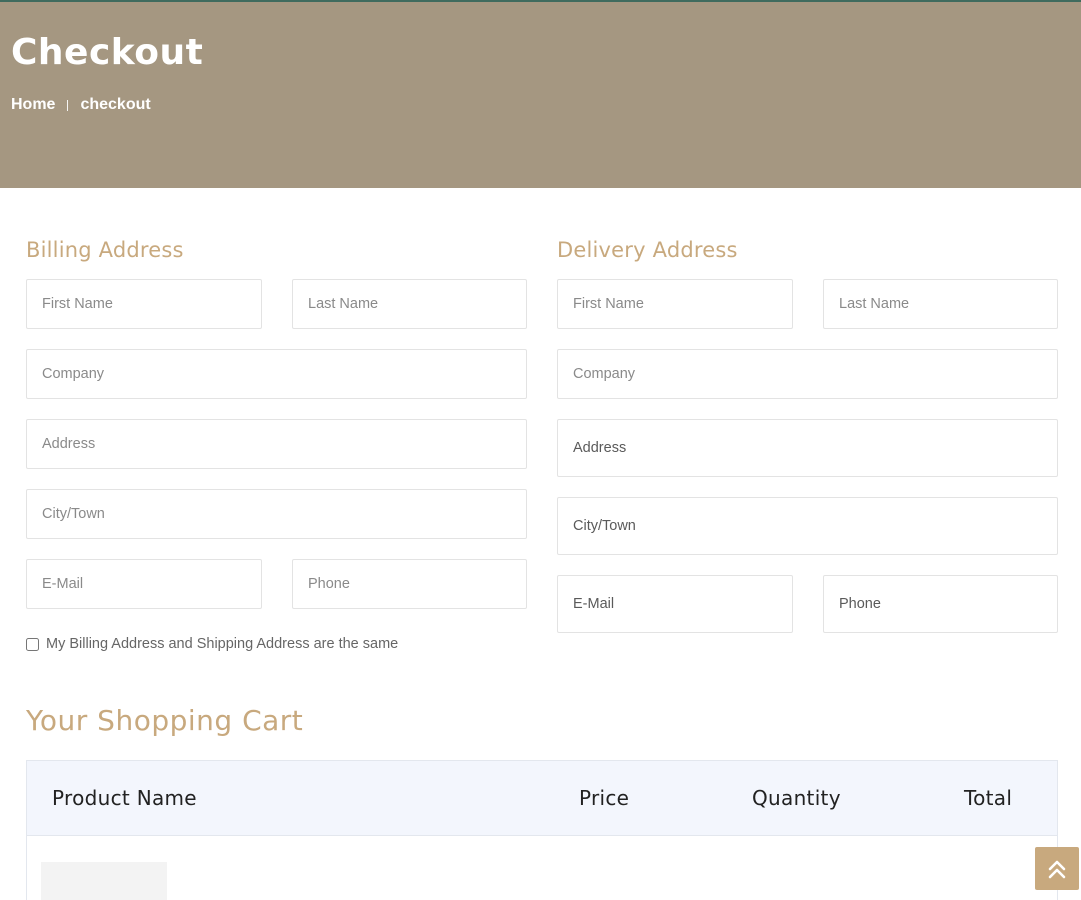 This screenshot has width=1081, height=900. Describe the element at coordinates (807, 448) in the screenshot. I see `delivery-address-input` at that location.